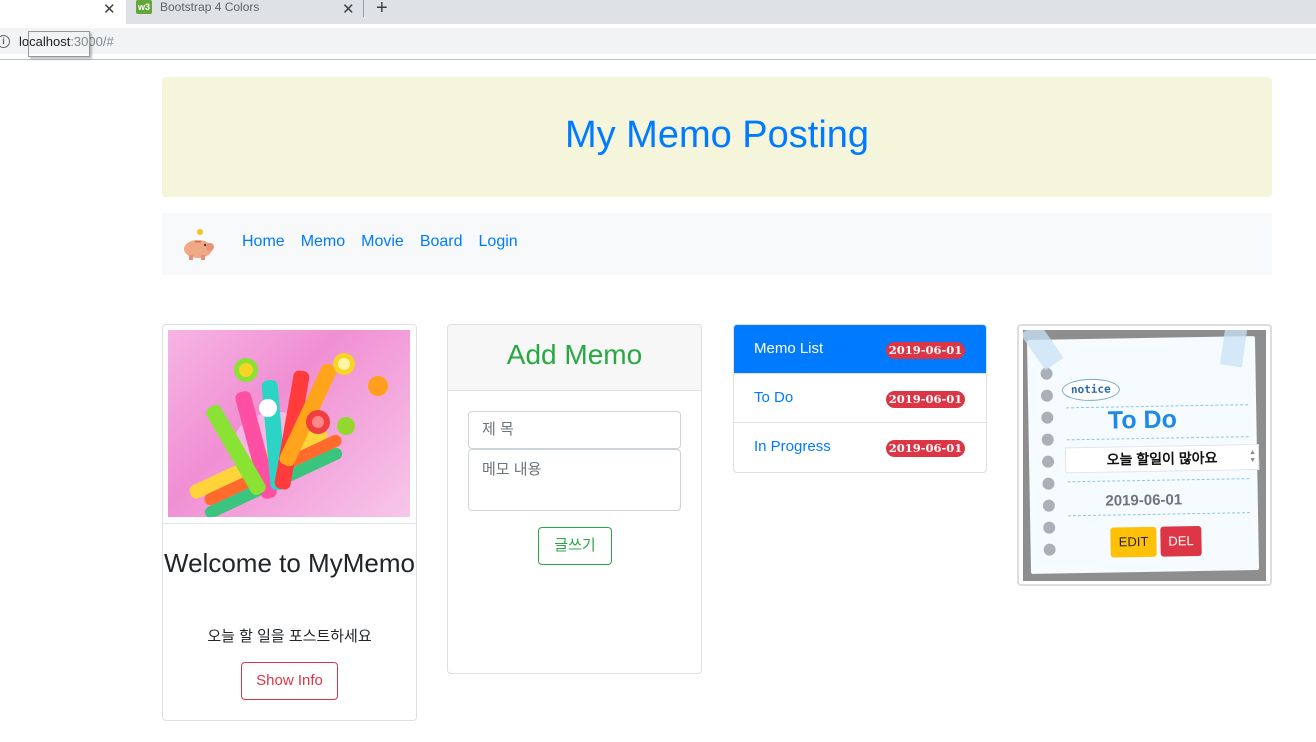 The image size is (1316, 742). Describe the element at coordinates (441, 242) in the screenshot. I see `nav-board: Board` at that location.